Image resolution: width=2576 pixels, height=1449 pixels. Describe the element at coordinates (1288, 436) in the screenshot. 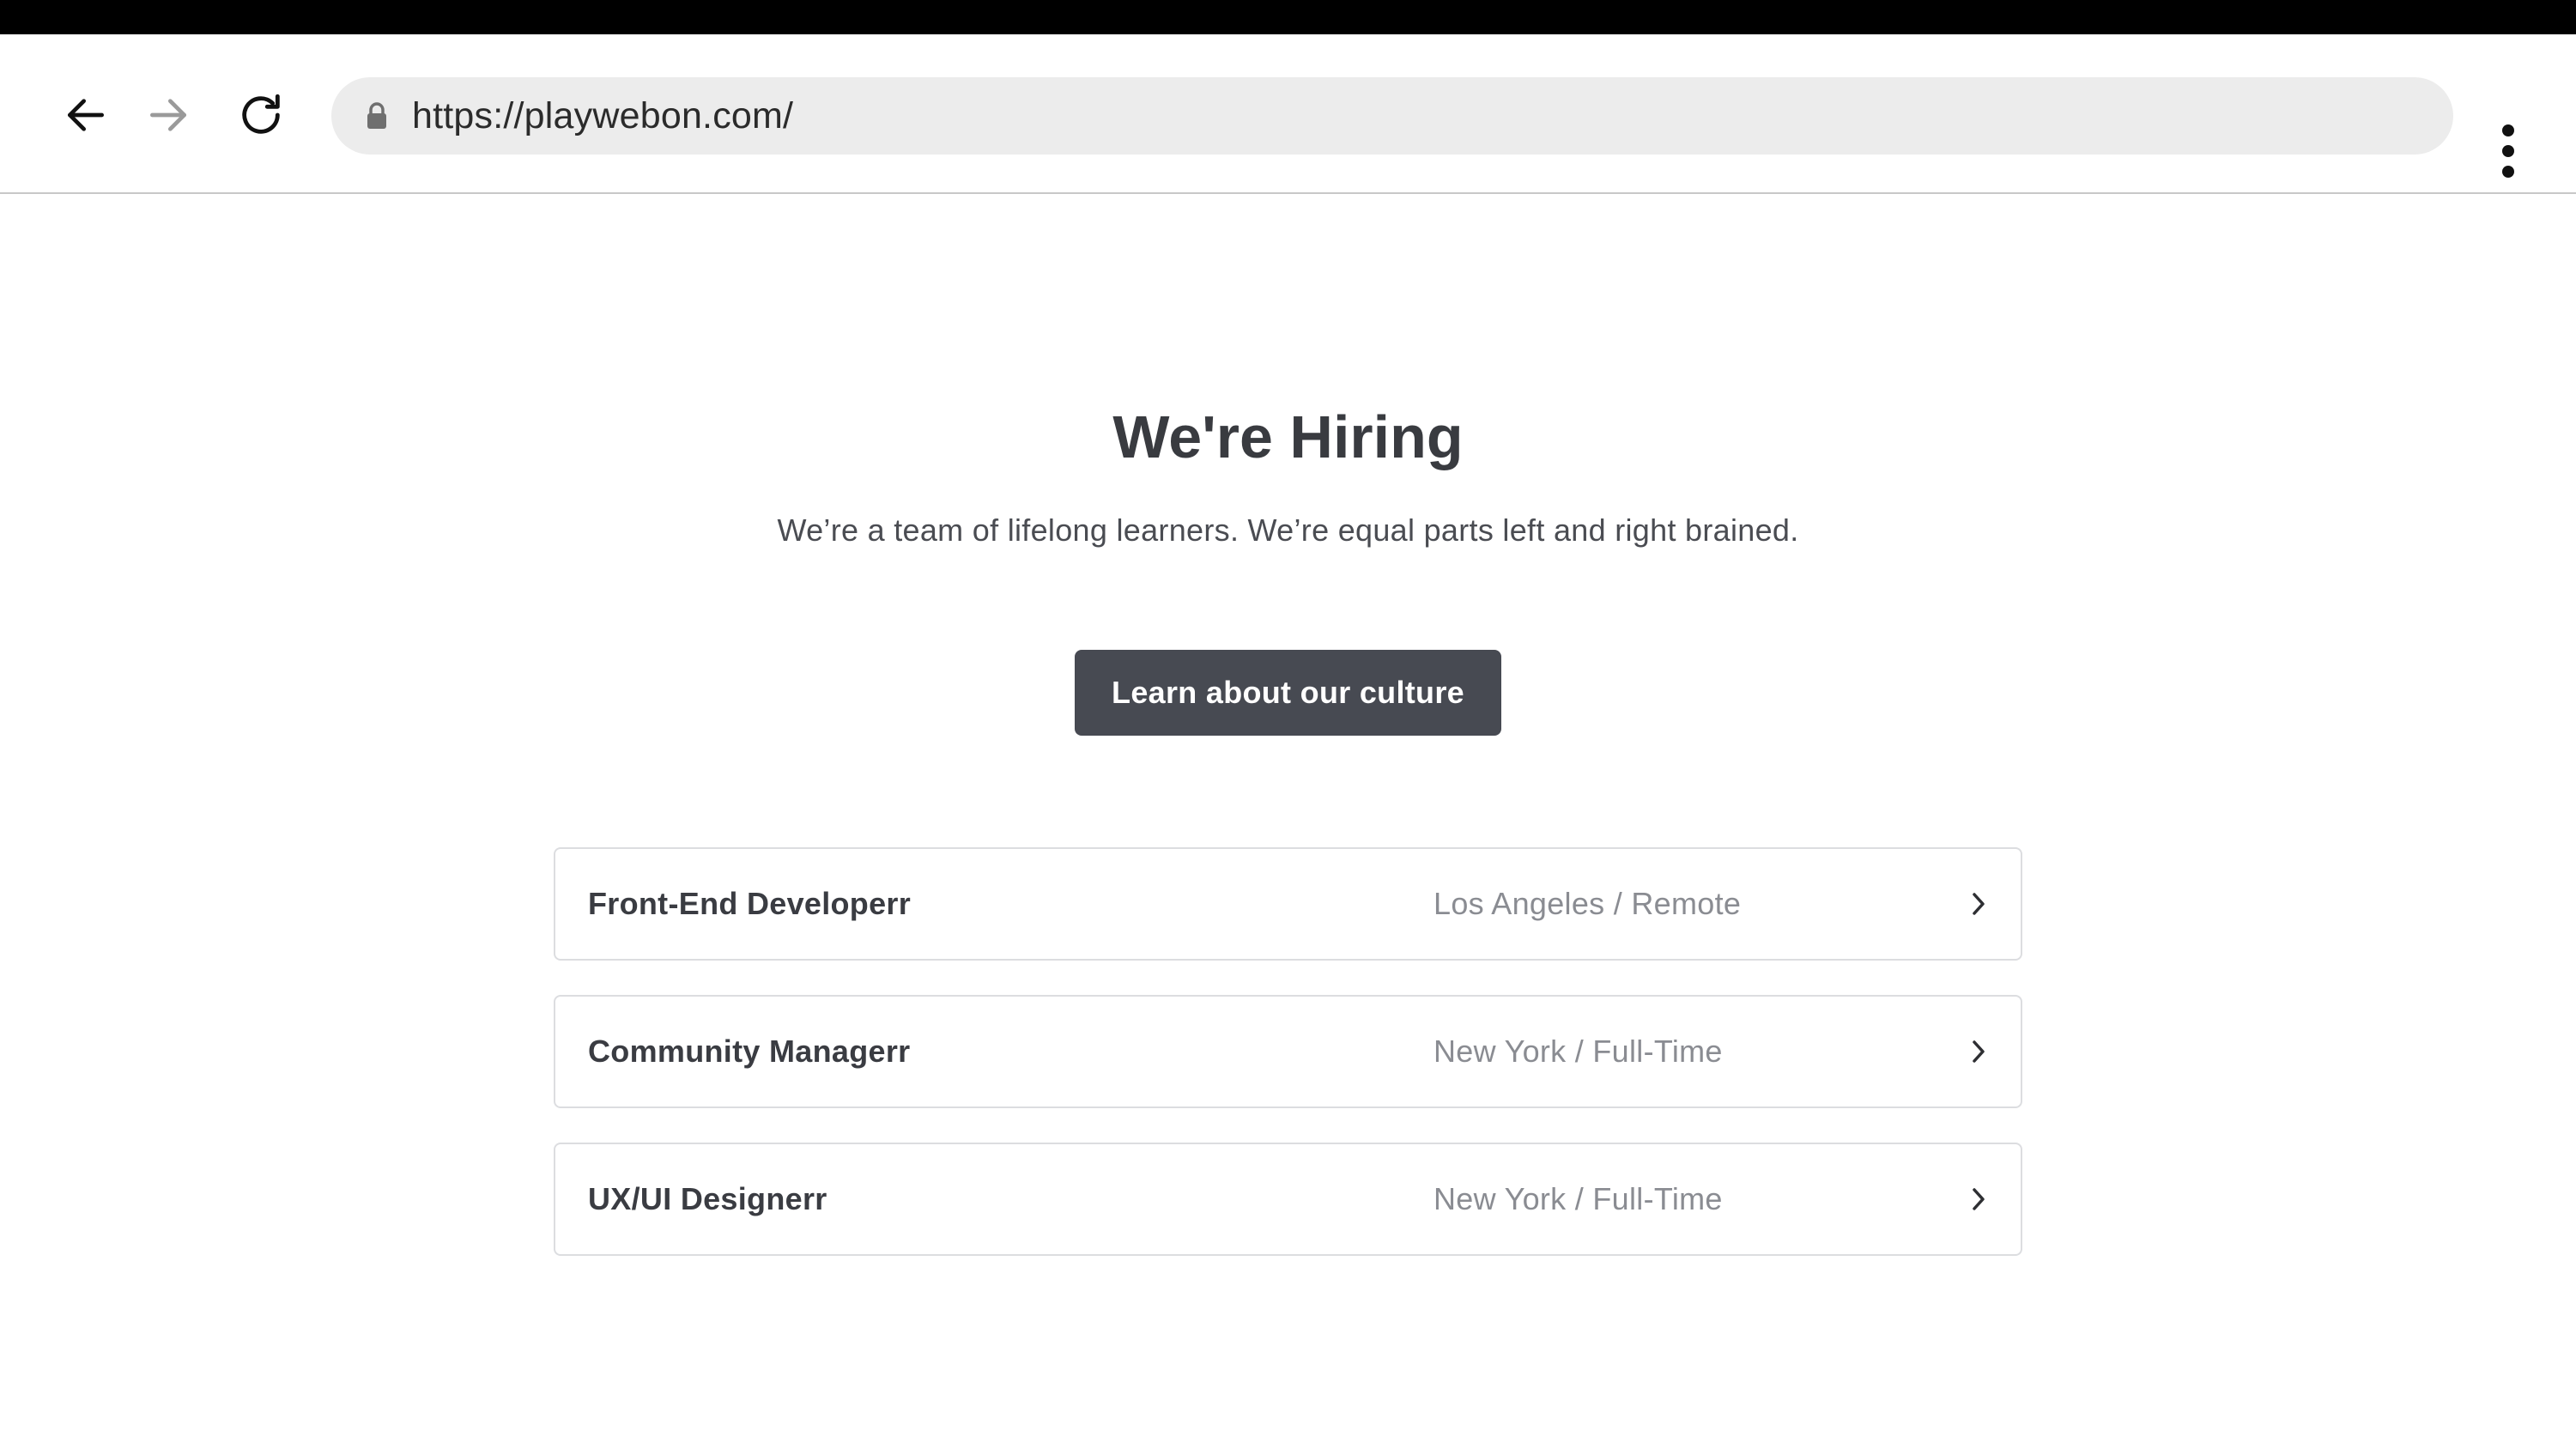

I see `page-title: We're Hiring` at that location.